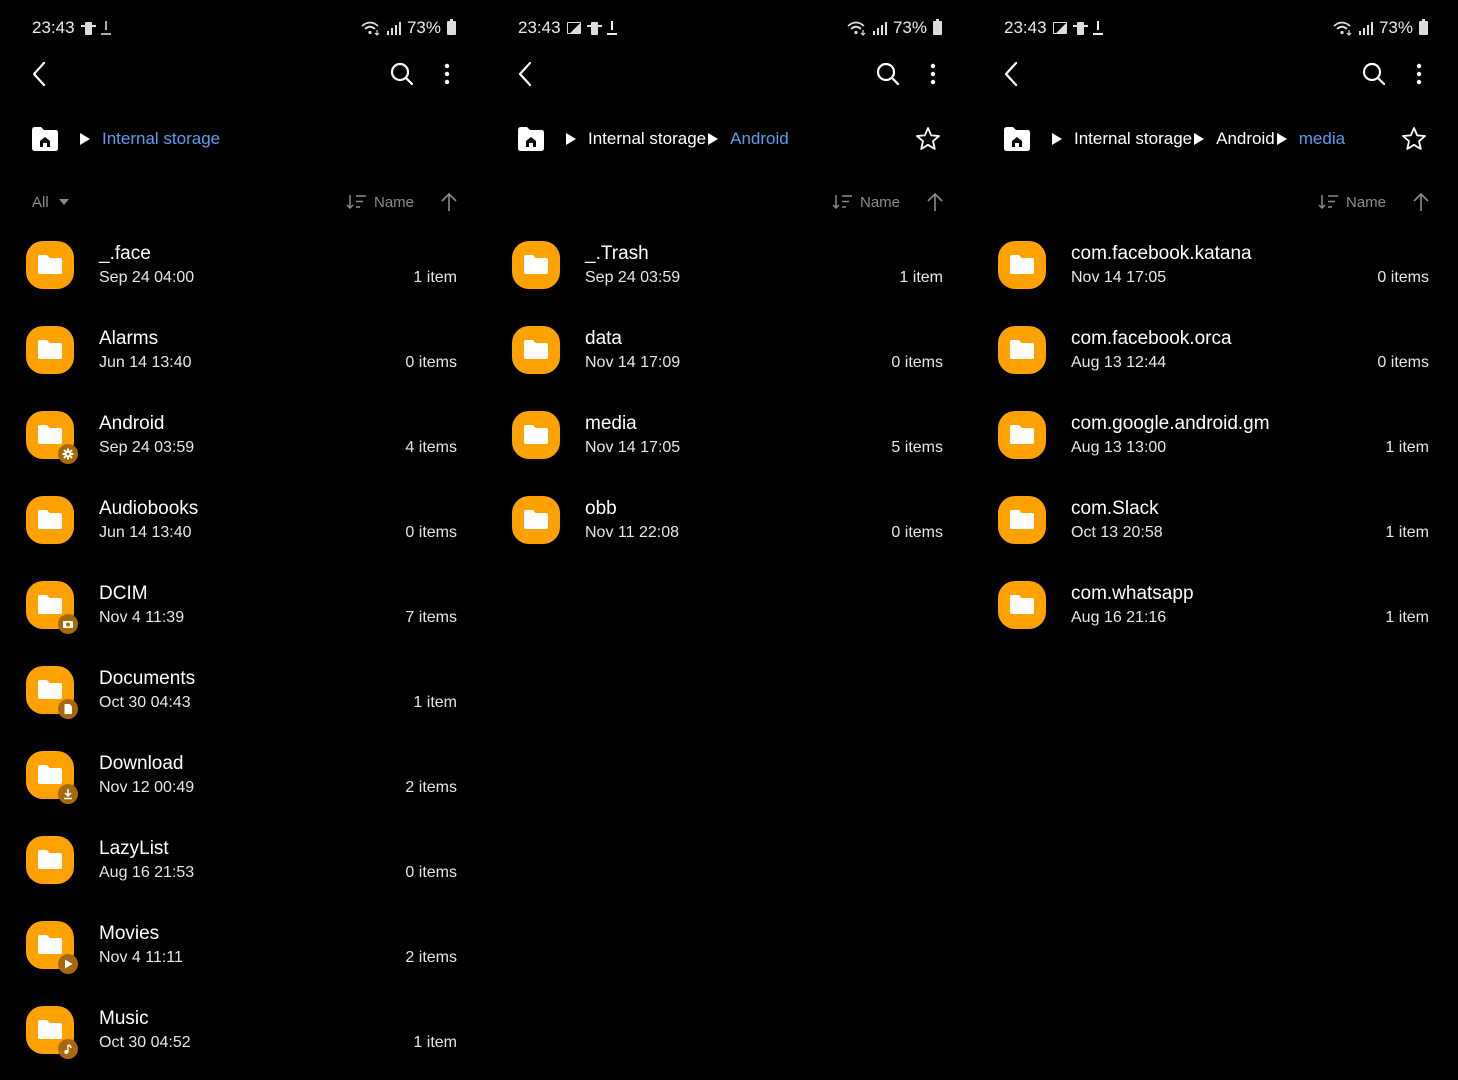  I want to click on folder-date: Sep 24 04:00, so click(147, 277).